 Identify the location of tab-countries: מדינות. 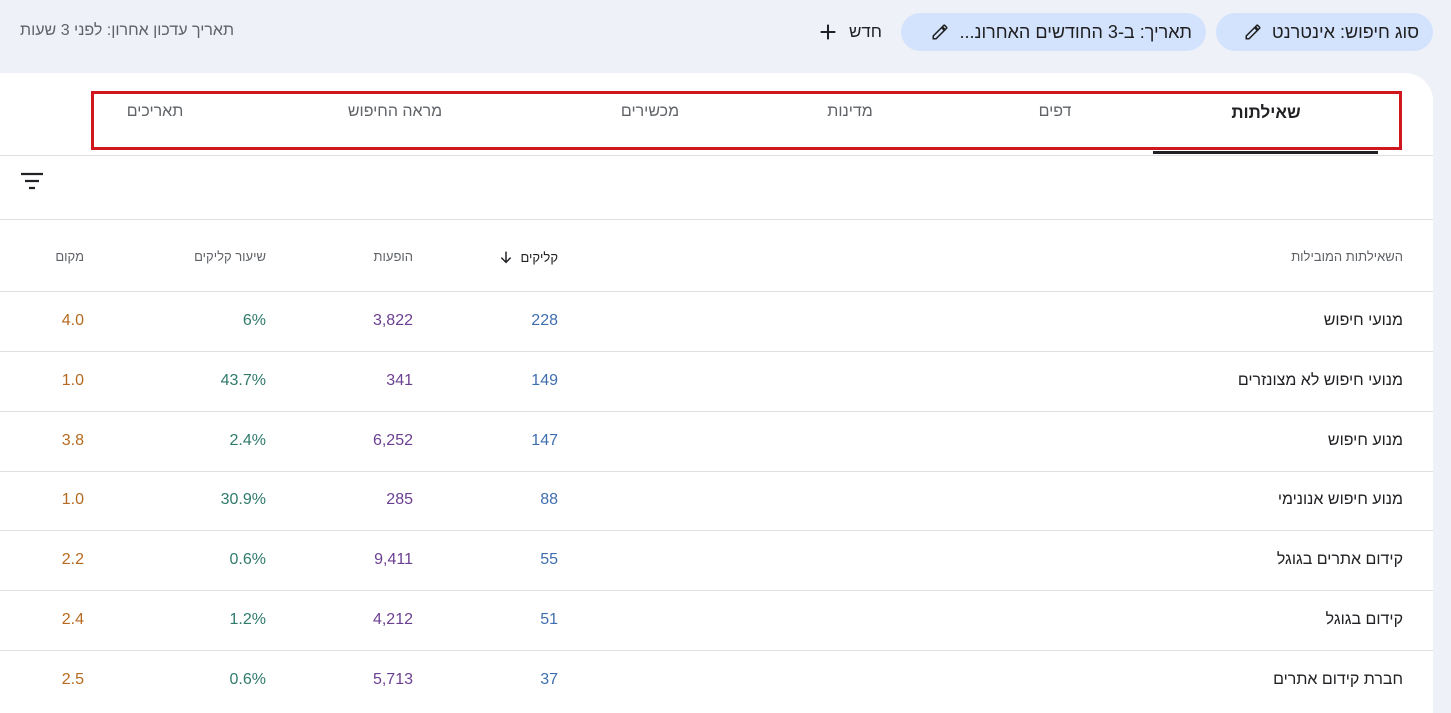
(850, 112).